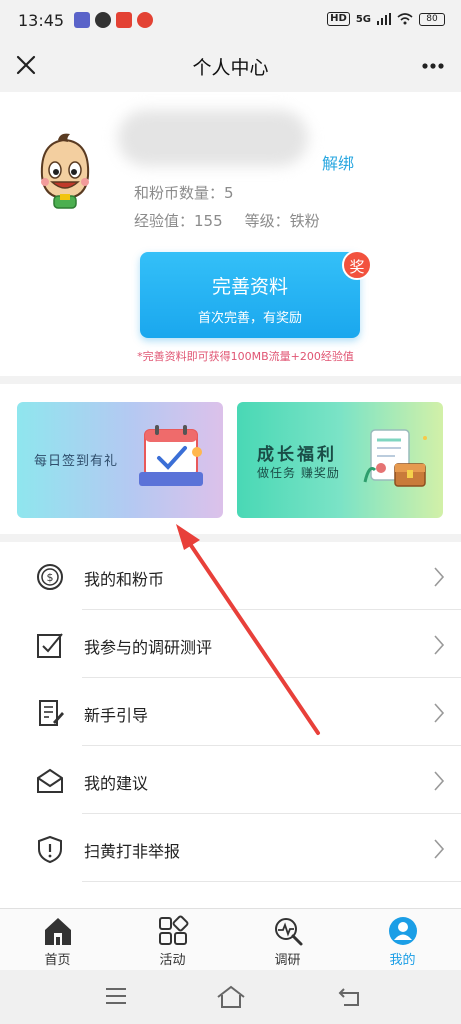 The height and width of the screenshot is (1024, 461). I want to click on daily-checkin-card: 每日签到有礼, so click(120, 460).